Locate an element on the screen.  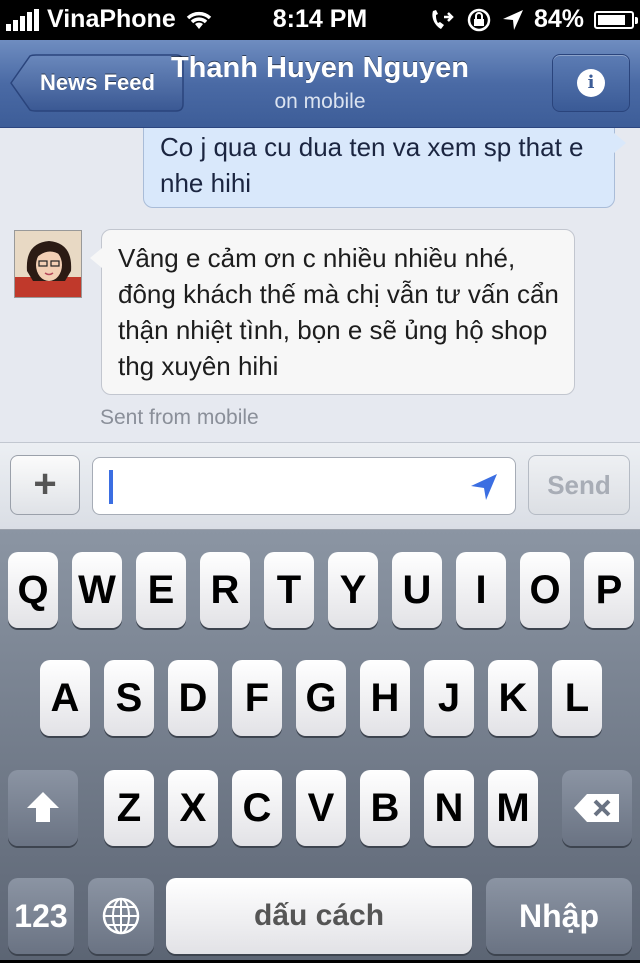
info-button: i is located at coordinates (591, 83).